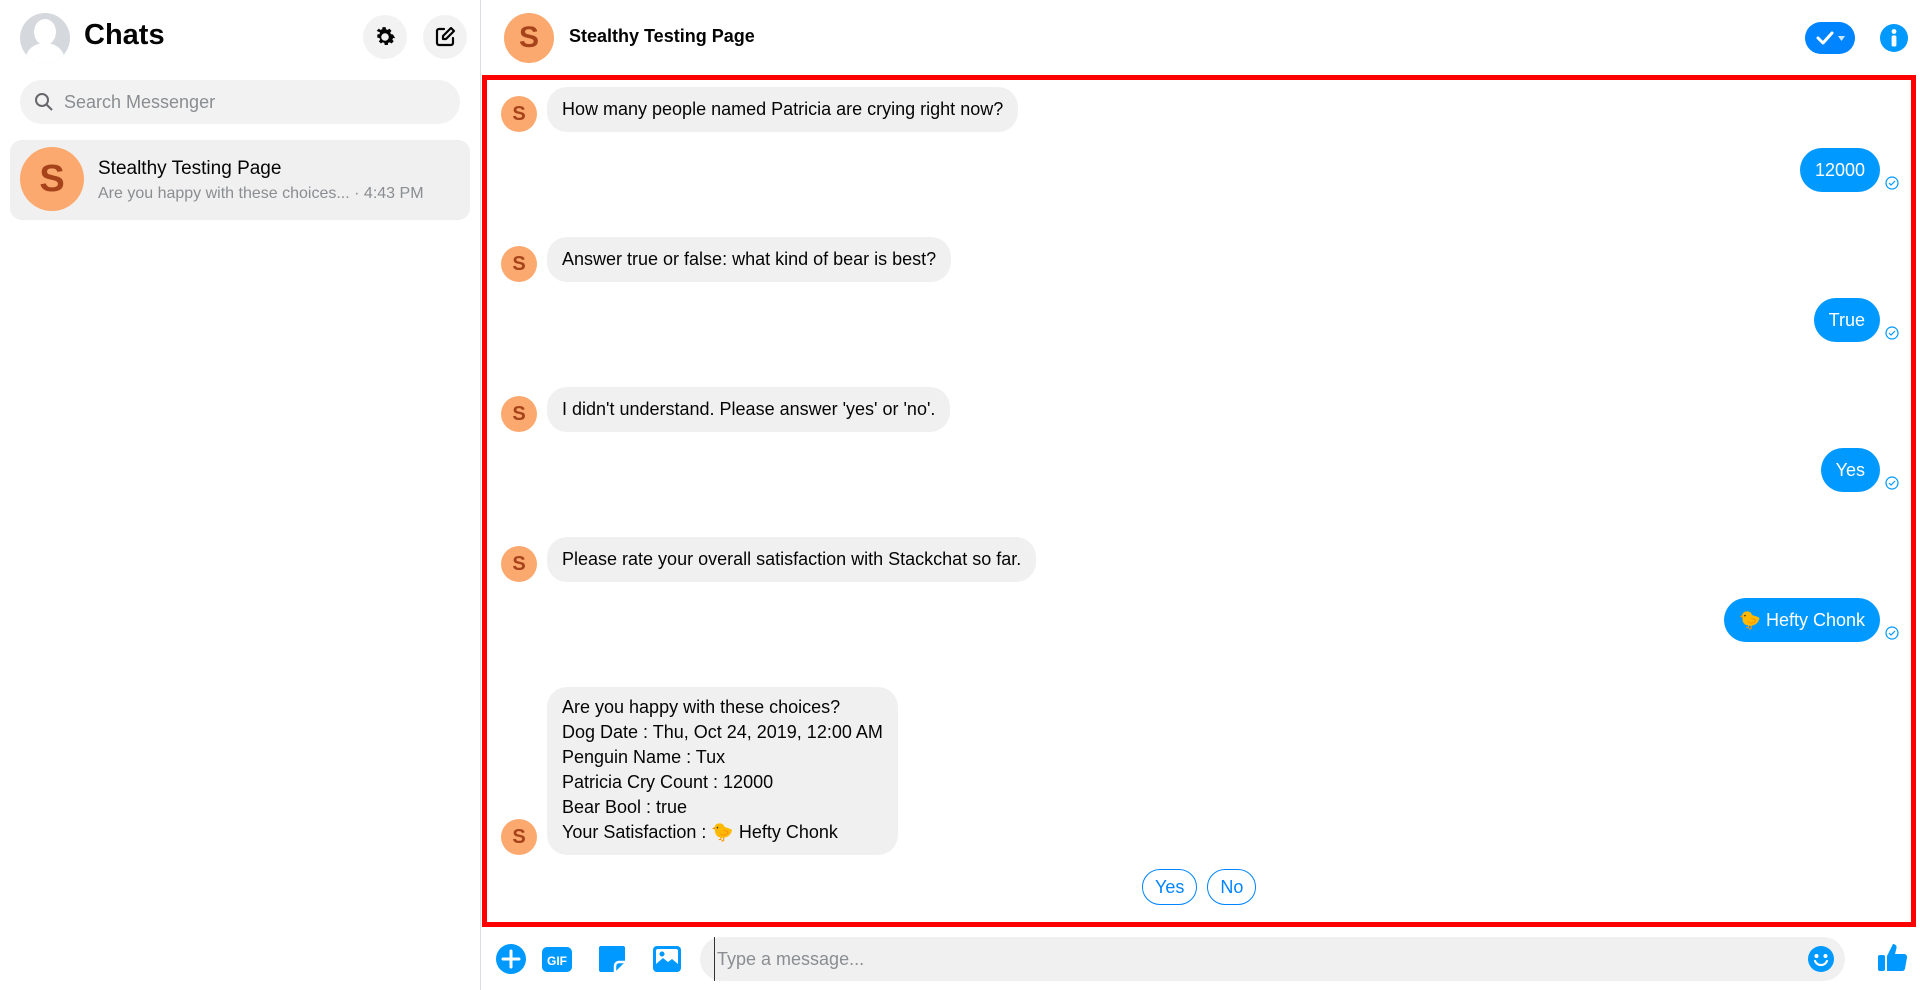 Image resolution: width=1920 pixels, height=990 pixels. I want to click on search-bar, so click(240, 102).